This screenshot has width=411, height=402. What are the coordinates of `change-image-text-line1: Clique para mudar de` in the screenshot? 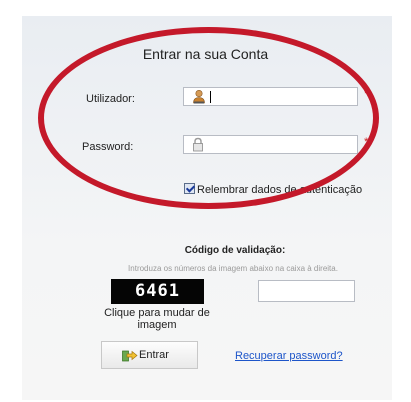 It's located at (157, 313).